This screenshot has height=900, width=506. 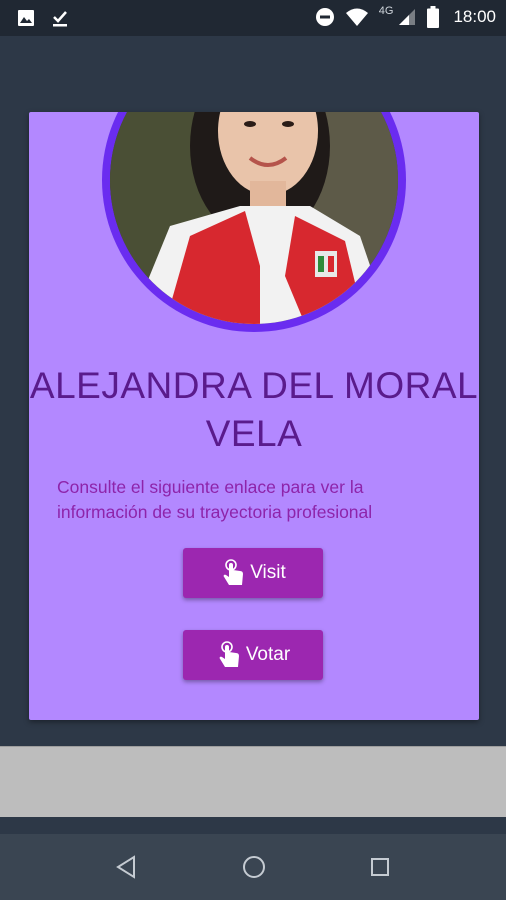 I want to click on votar-button-label: Votar, so click(x=268, y=654).